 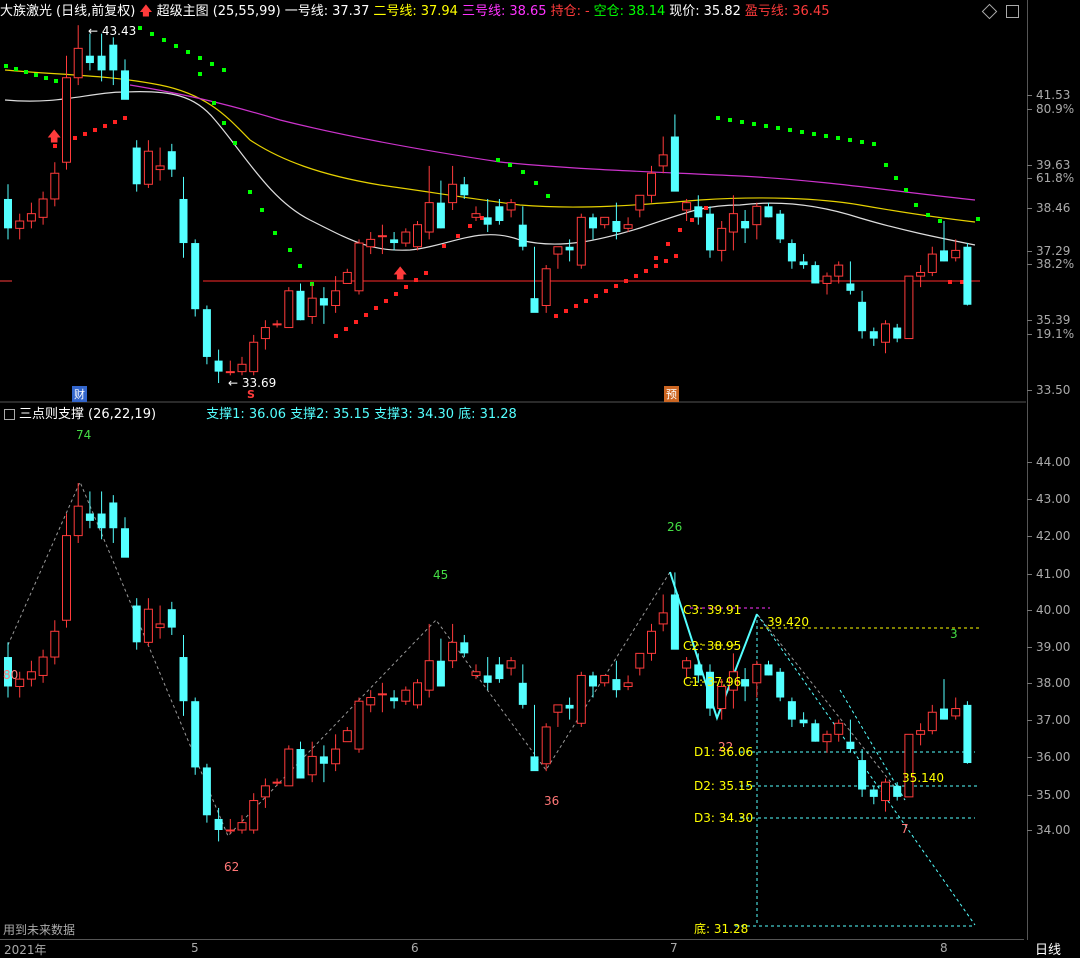 What do you see at coordinates (1053, 720) in the screenshot?
I see `ytick-bottom: 37.00` at bounding box center [1053, 720].